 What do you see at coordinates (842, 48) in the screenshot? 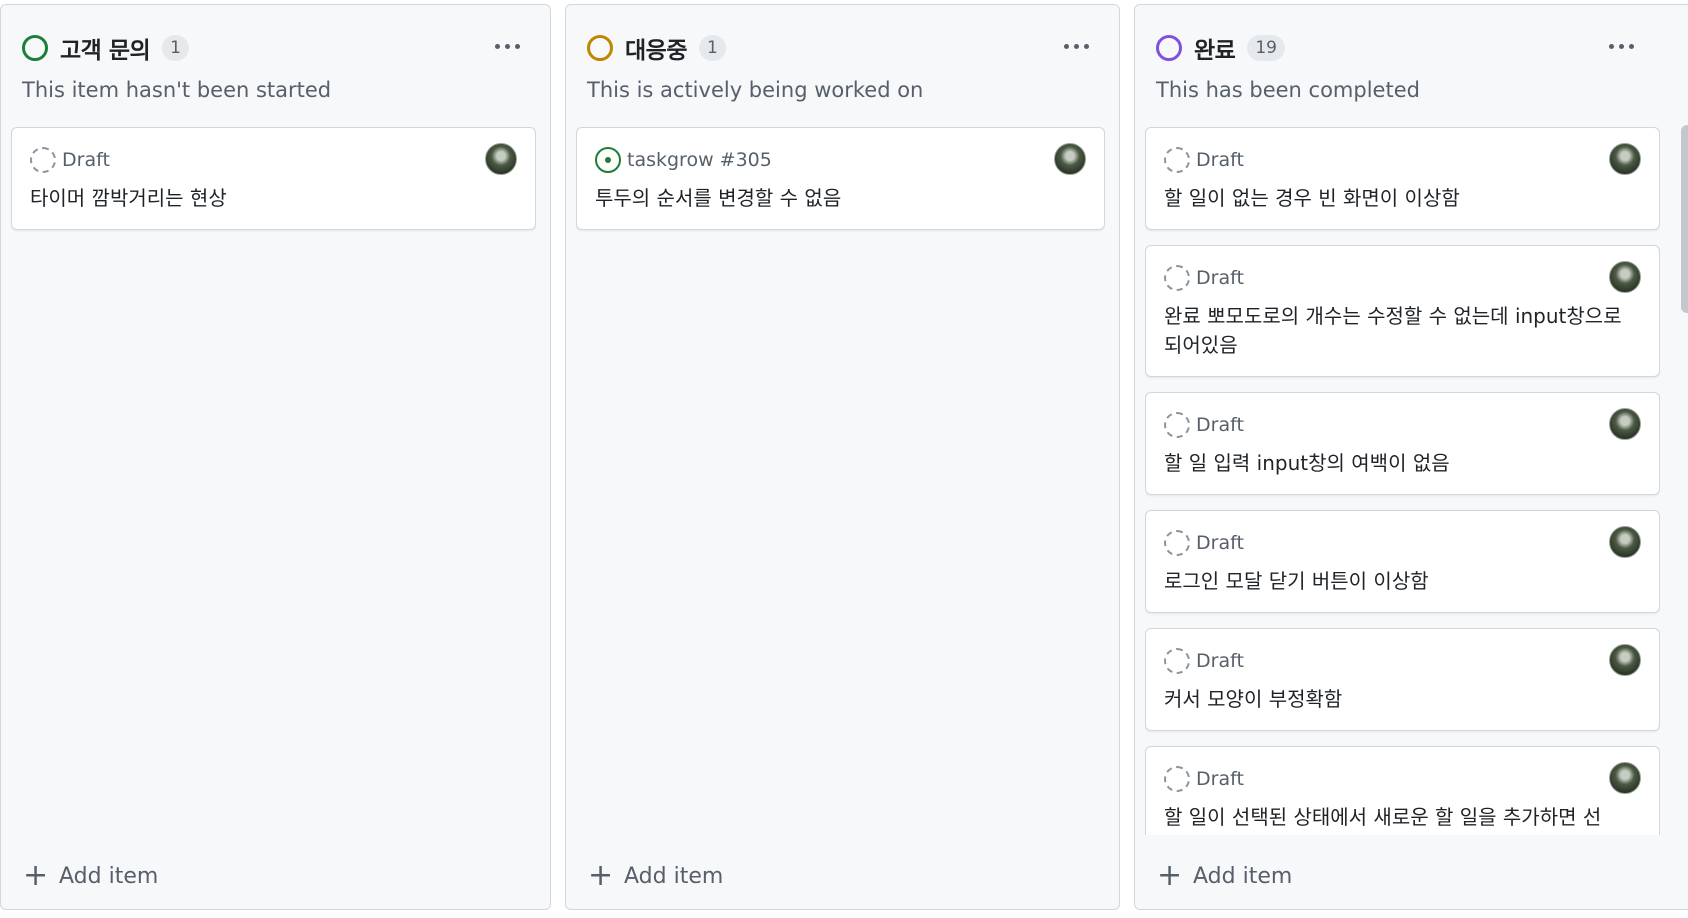
I see `column-header: 대응중 1` at bounding box center [842, 48].